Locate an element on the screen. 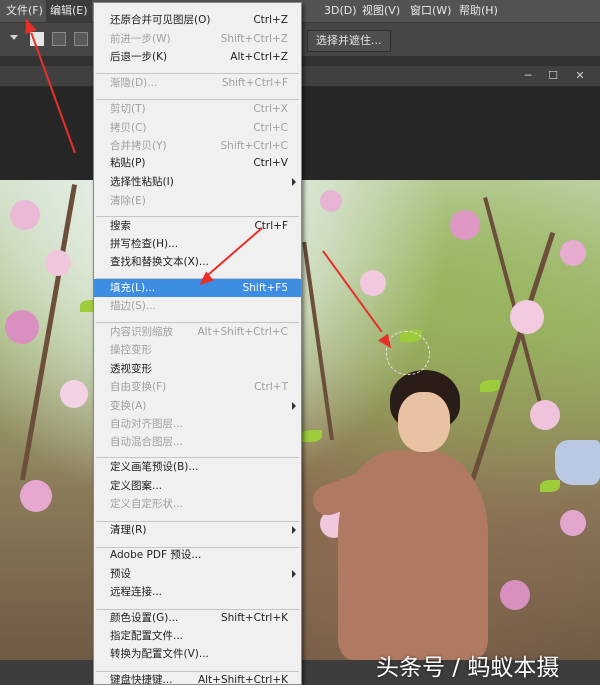 Image resolution: width=600 pixels, height=685 pixels. watermark: 头条号 / 蚂蚁本摄 is located at coordinates (468, 668).